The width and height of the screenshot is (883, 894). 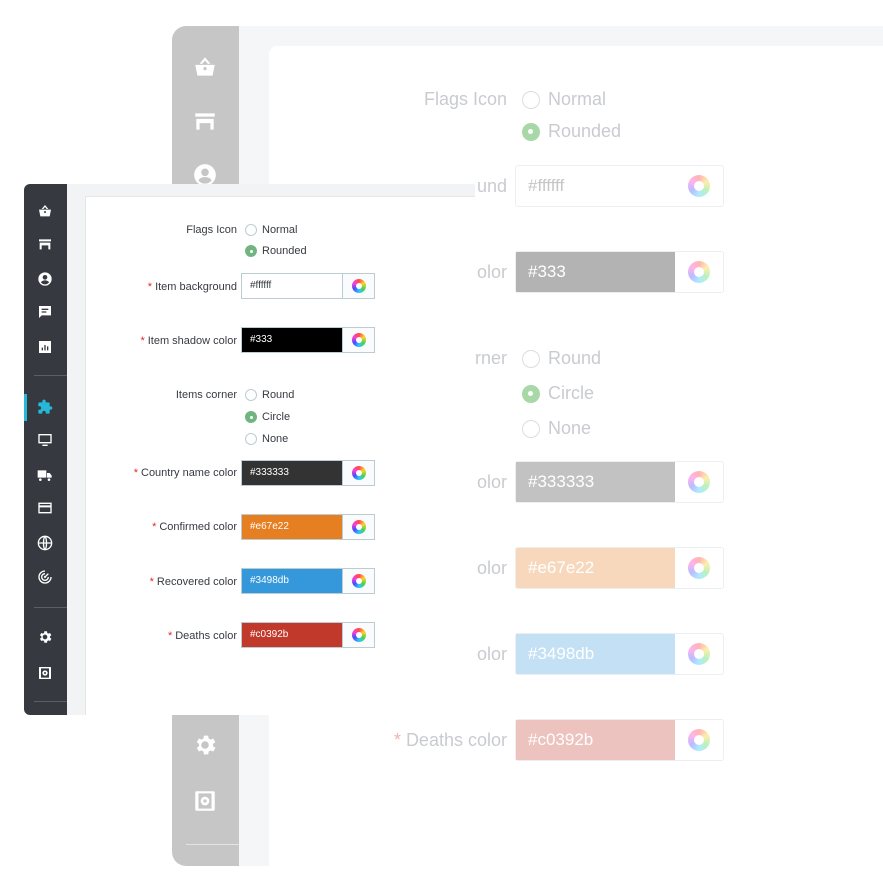 What do you see at coordinates (292, 635) in the screenshot?
I see `deaths-color-input: #c0392b` at bounding box center [292, 635].